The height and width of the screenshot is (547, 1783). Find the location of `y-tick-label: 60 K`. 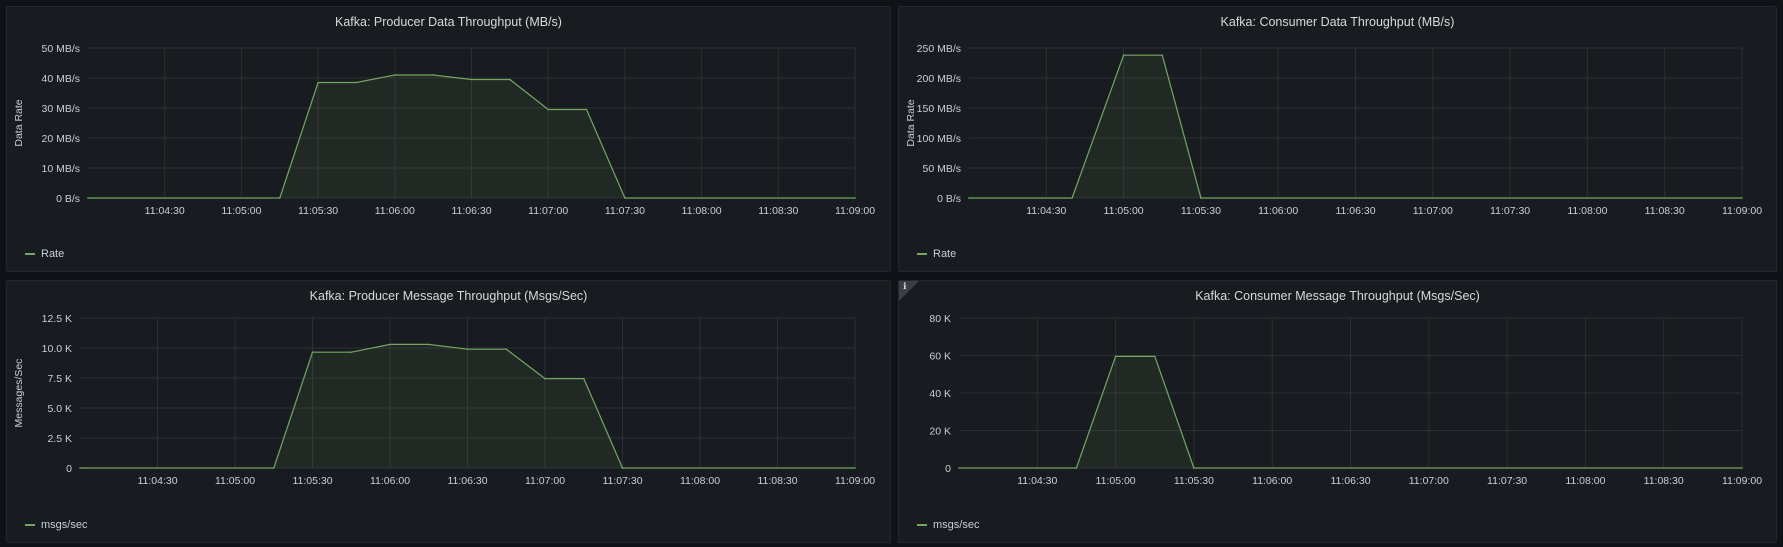

y-tick-label: 60 K is located at coordinates (940, 357).